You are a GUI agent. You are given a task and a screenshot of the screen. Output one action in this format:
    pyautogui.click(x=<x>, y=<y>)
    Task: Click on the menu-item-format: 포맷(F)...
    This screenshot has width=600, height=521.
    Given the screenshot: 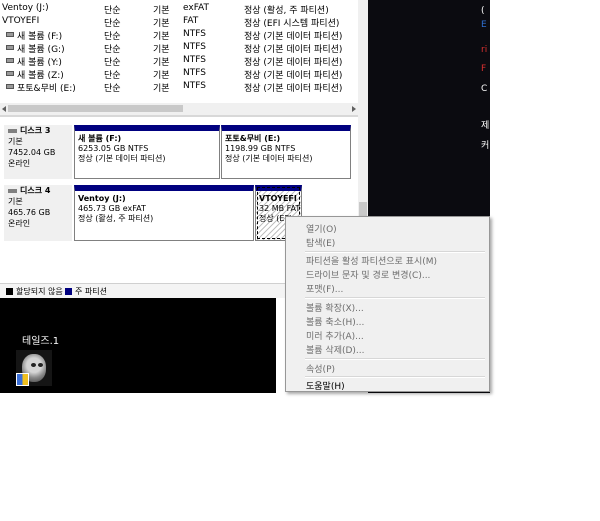 What is the action you would take?
    pyautogui.click(x=324, y=288)
    